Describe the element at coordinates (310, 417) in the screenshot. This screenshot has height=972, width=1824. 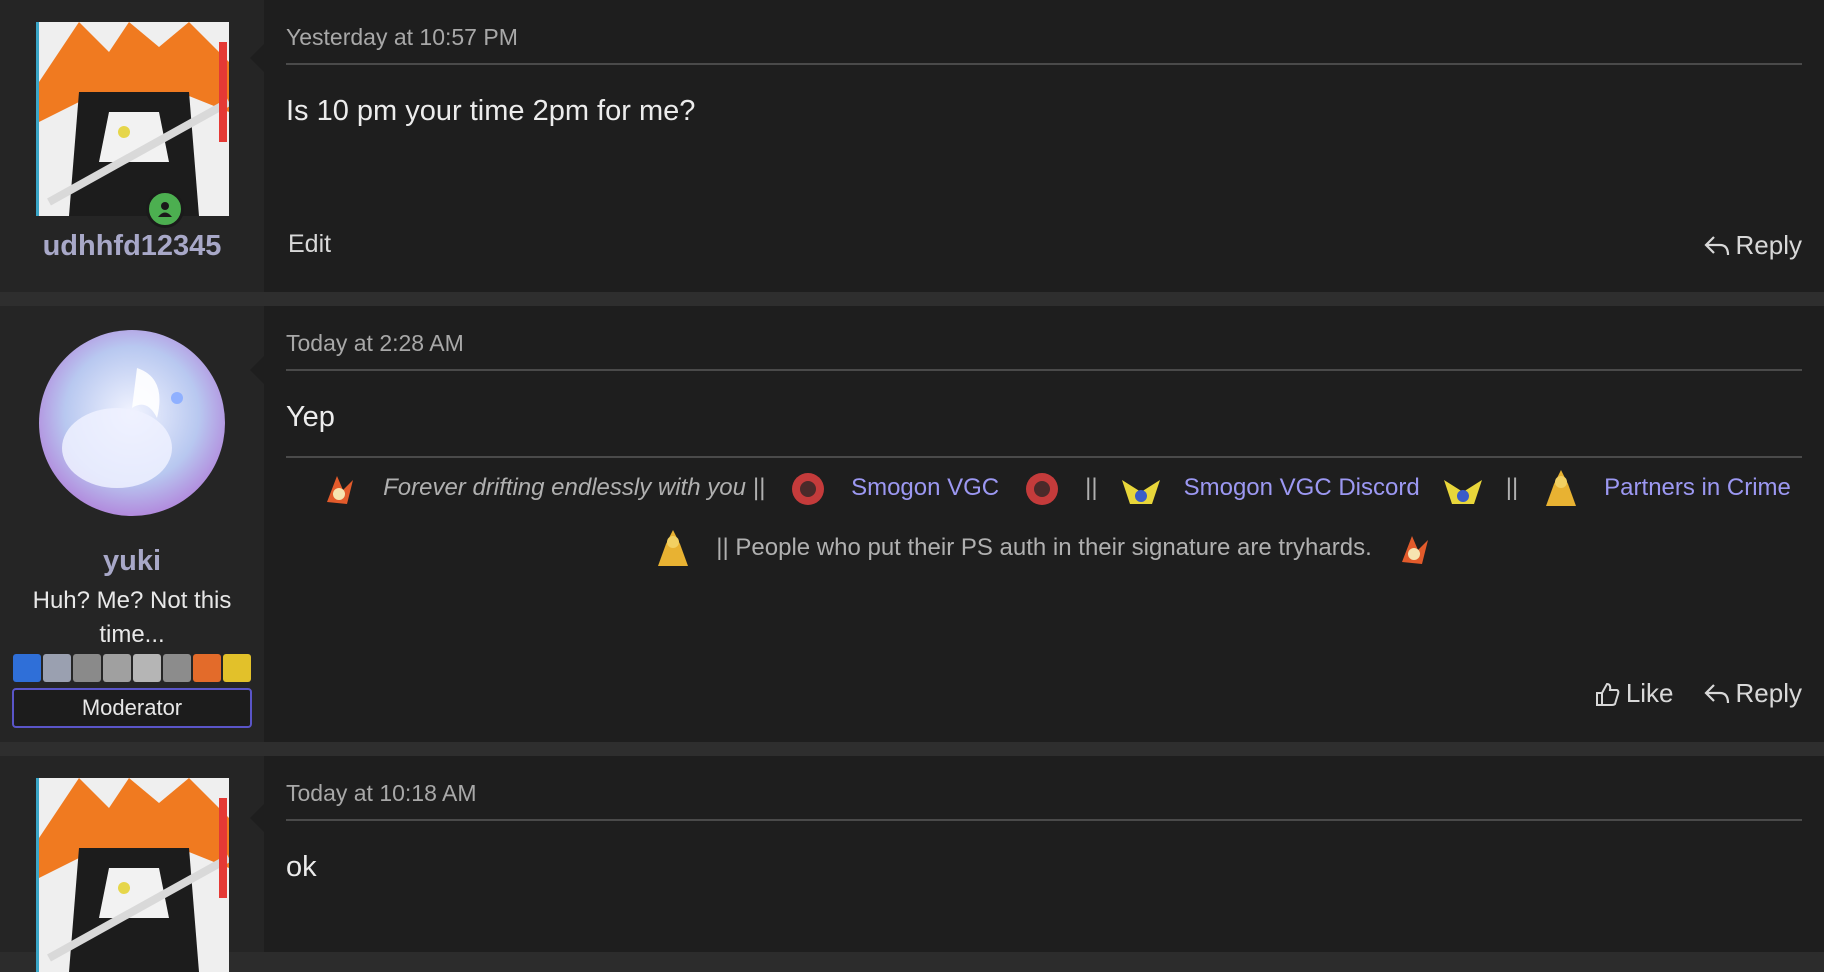
I see `post-body: Yep` at that location.